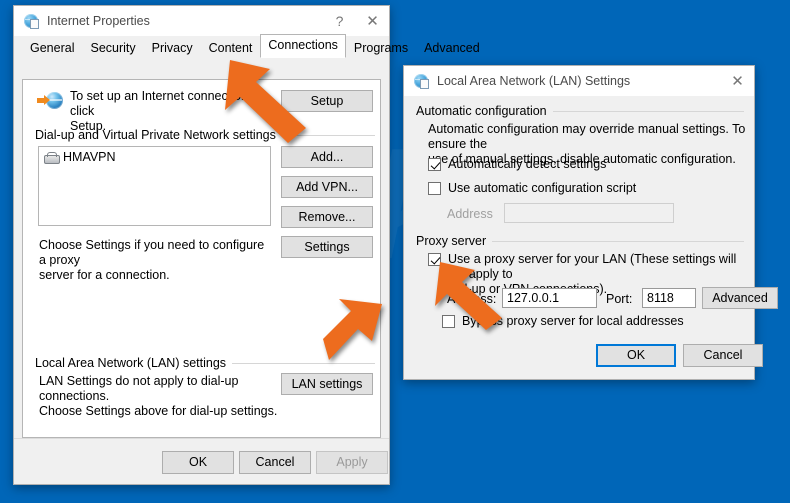 Image resolution: width=790 pixels, height=503 pixels. What do you see at coordinates (583, 354) in the screenshot?
I see `lan-settings-footer: OK Cancel` at bounding box center [583, 354].